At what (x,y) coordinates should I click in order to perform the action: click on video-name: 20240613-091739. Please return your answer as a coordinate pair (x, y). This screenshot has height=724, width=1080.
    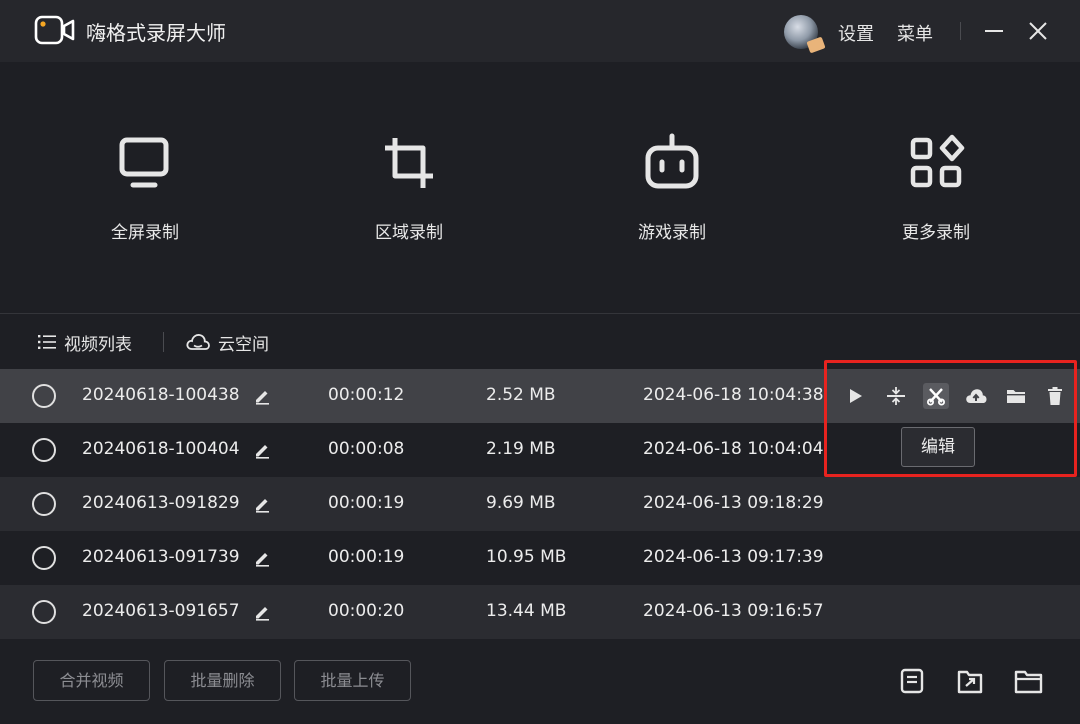
    Looking at the image, I should click on (161, 557).